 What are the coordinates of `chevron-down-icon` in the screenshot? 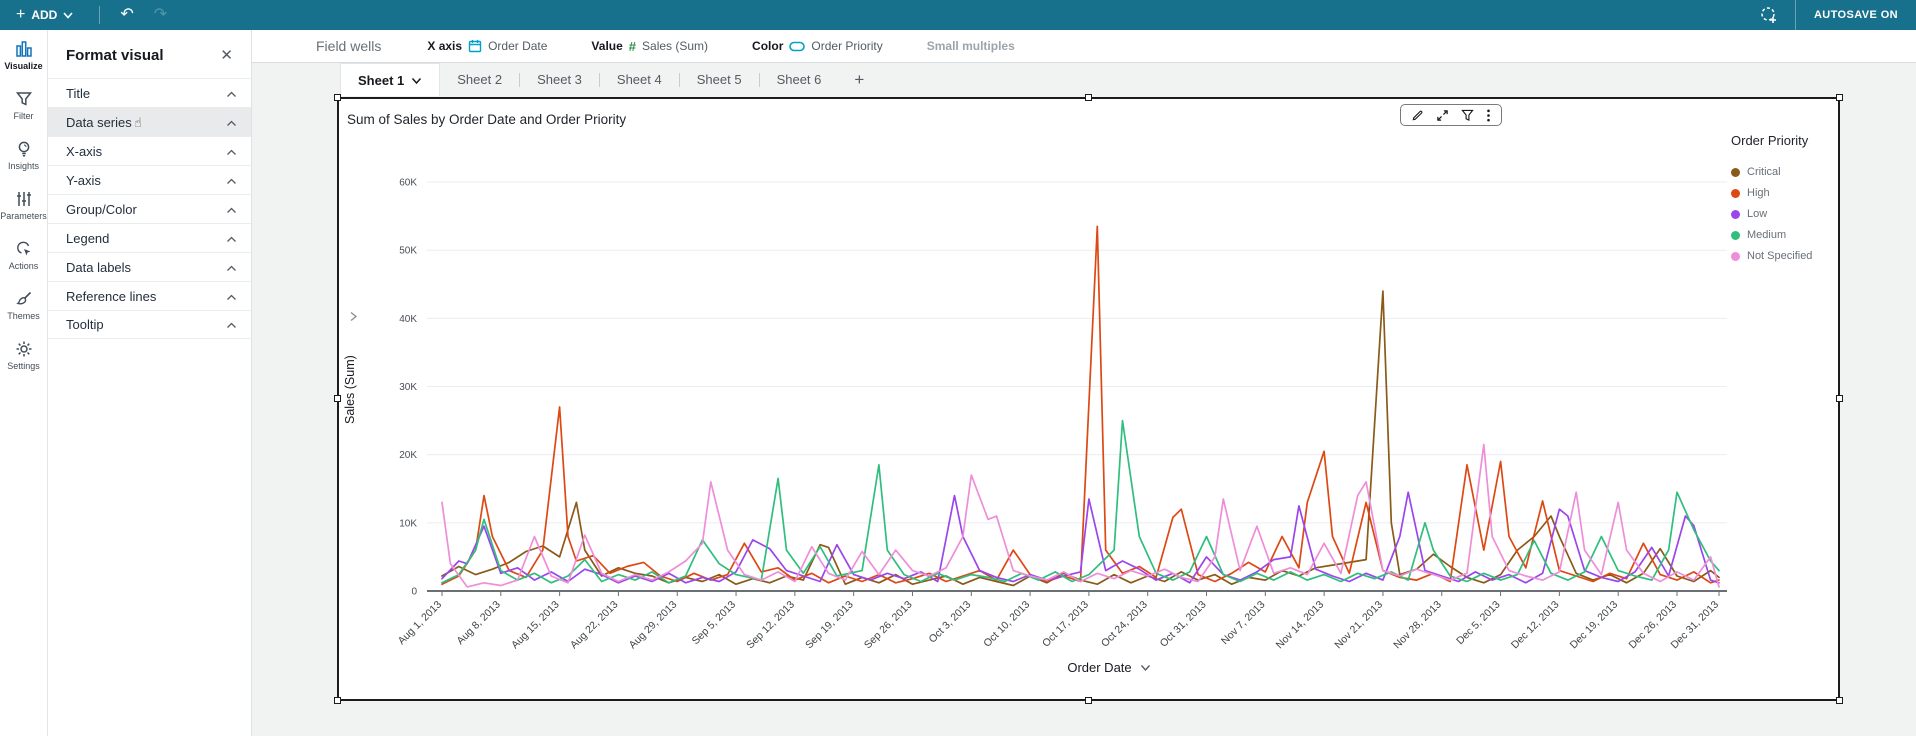 It's located at (68, 15).